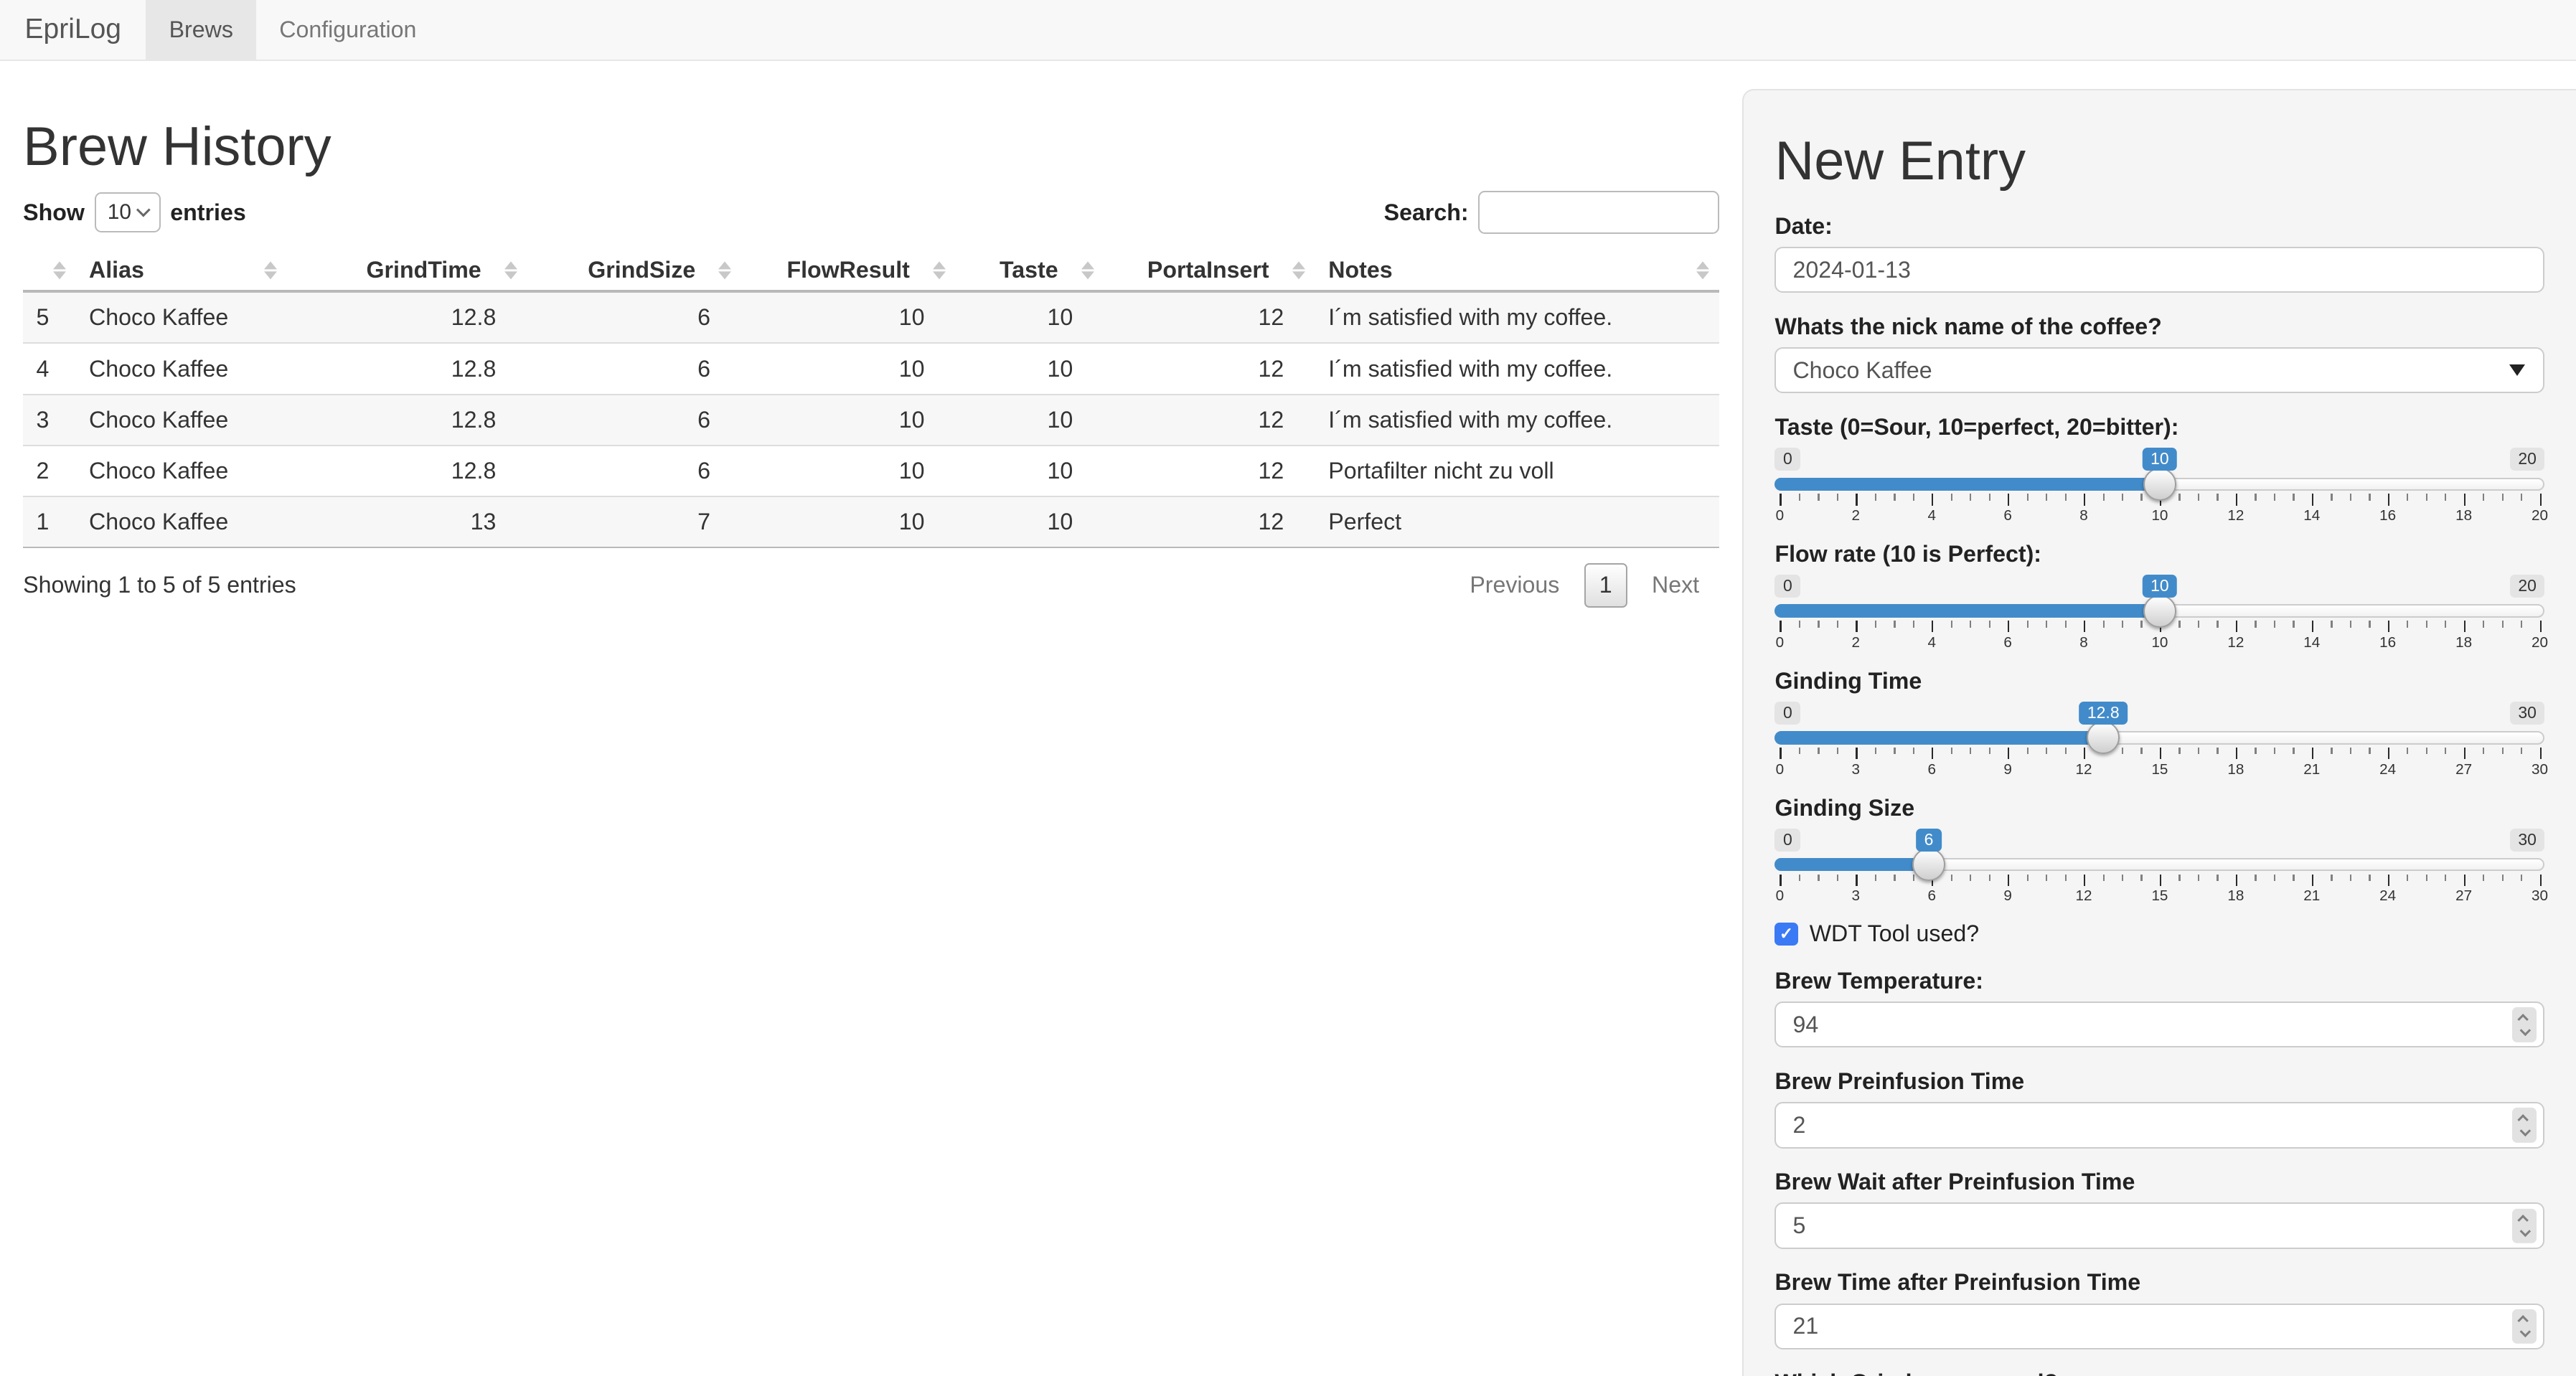  I want to click on pagination-page-1: 1, so click(1605, 585).